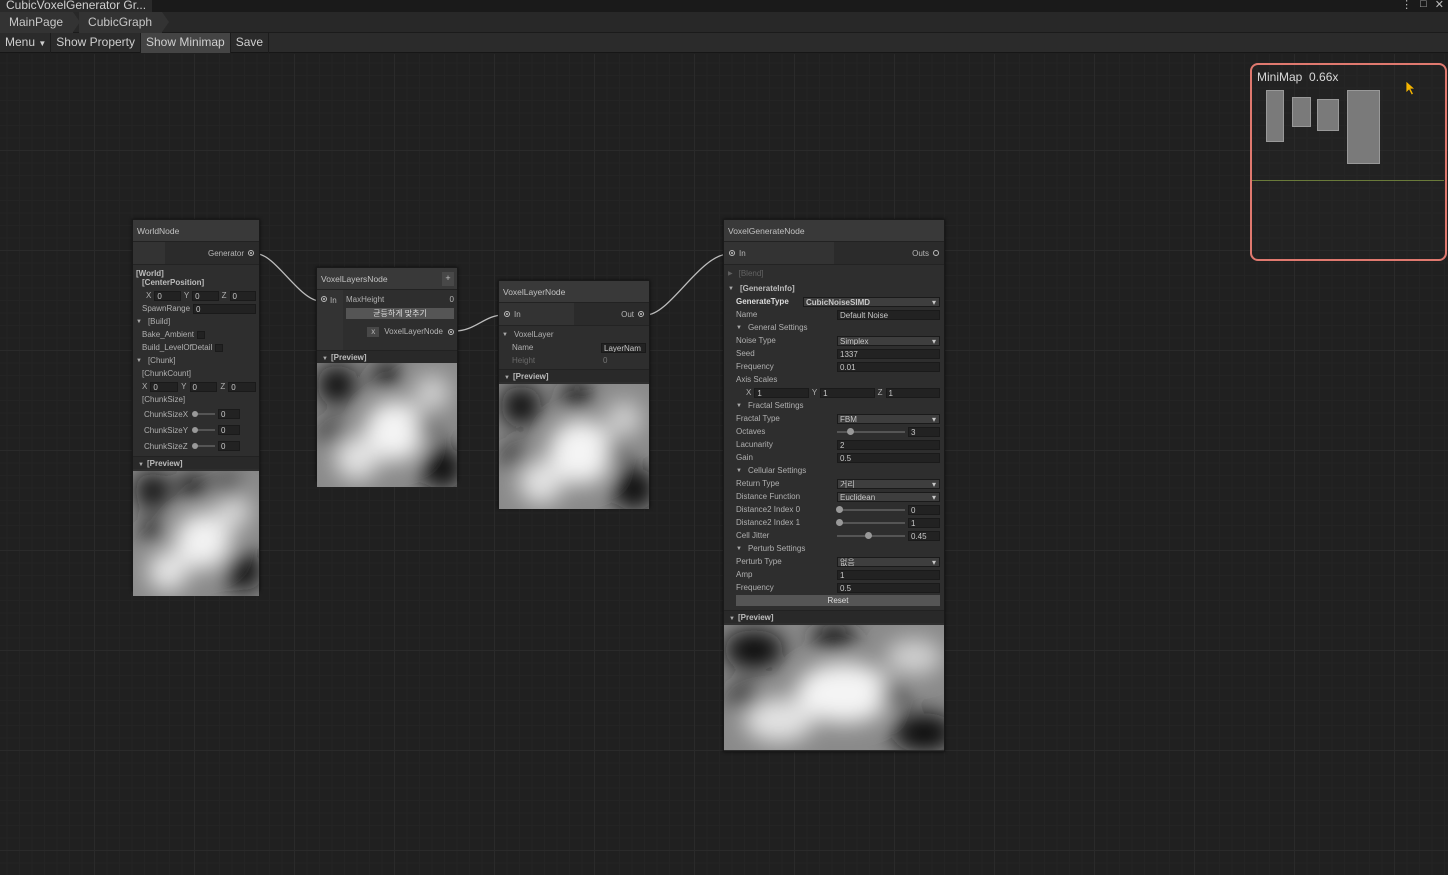 This screenshot has height=875, width=1448. I want to click on generate-info-section: [GenerateInfo], so click(767, 288).